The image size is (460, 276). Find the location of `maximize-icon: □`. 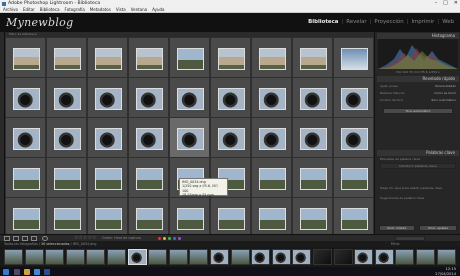

maximize-icon: □ is located at coordinates (445, 3).